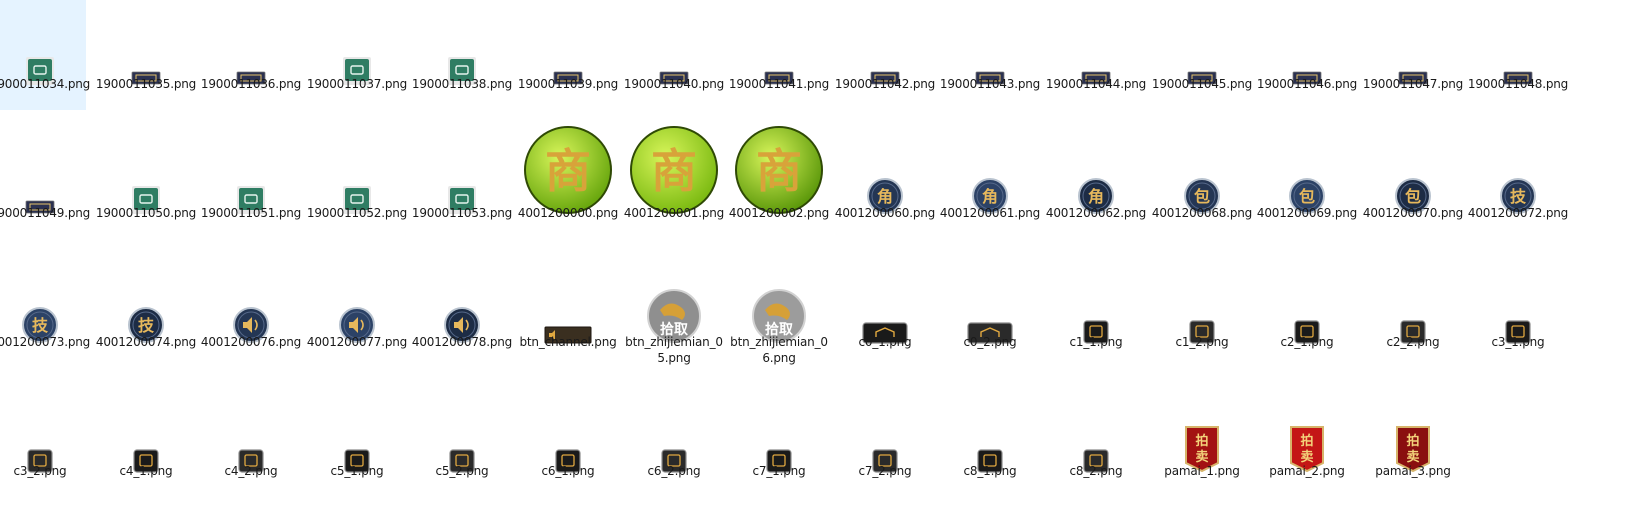 This screenshot has width=1649, height=506. What do you see at coordinates (1202, 313) in the screenshot?
I see `file-tile: c1_2.png` at bounding box center [1202, 313].